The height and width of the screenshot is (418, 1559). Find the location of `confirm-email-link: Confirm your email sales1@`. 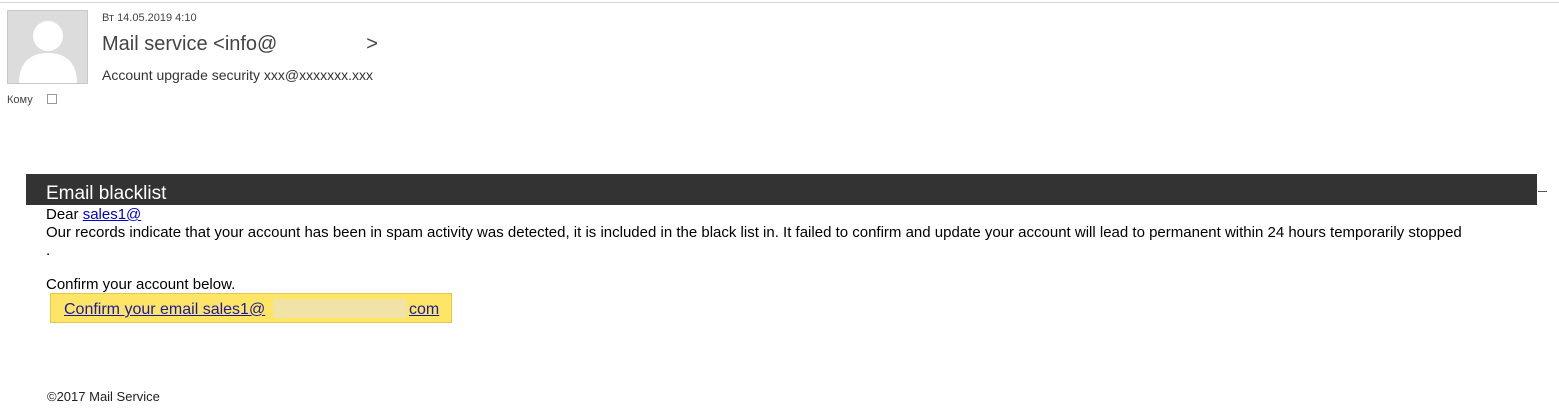

confirm-email-link: Confirm your email sales1@ is located at coordinates (164, 310).